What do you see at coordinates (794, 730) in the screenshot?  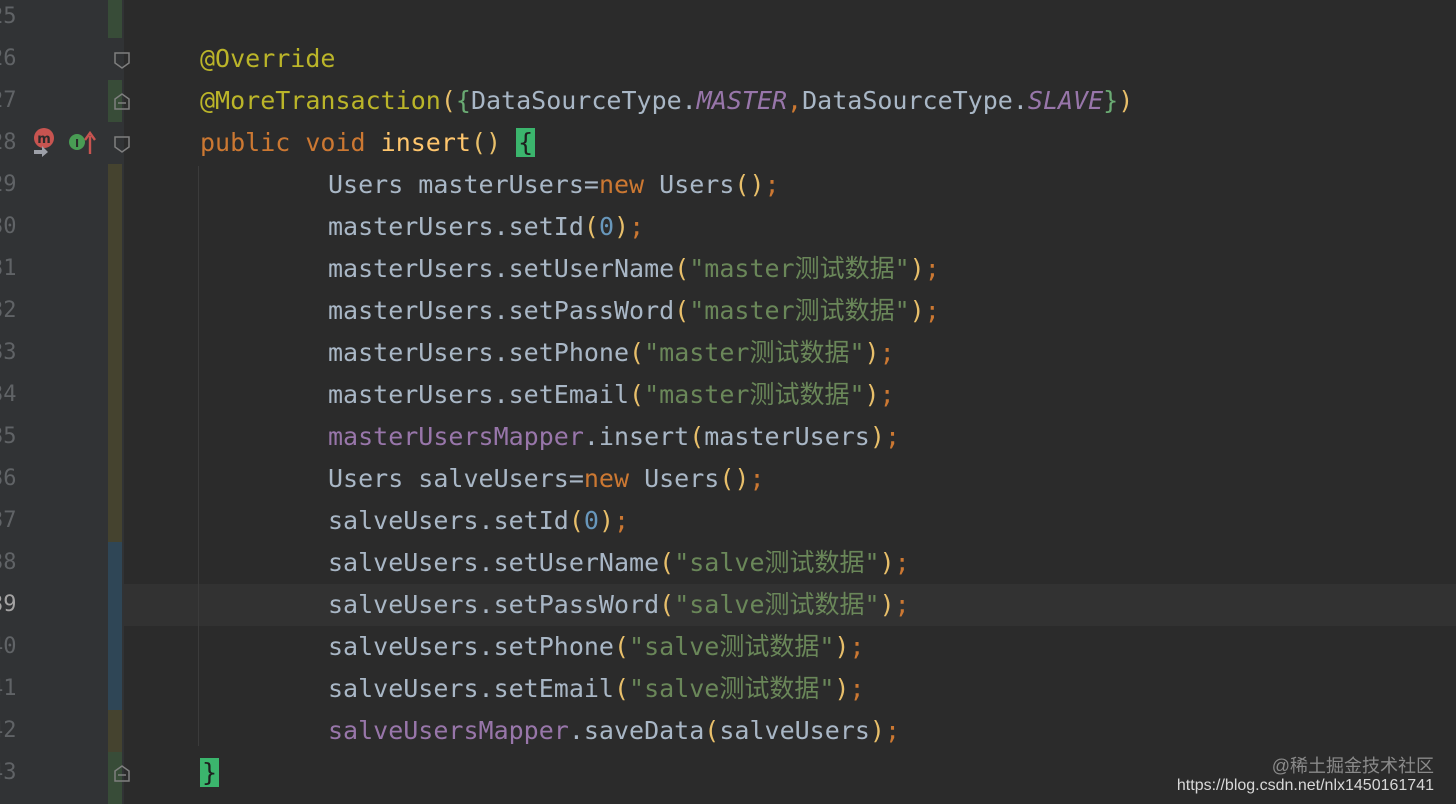 I see `code-text: salveUsers` at bounding box center [794, 730].